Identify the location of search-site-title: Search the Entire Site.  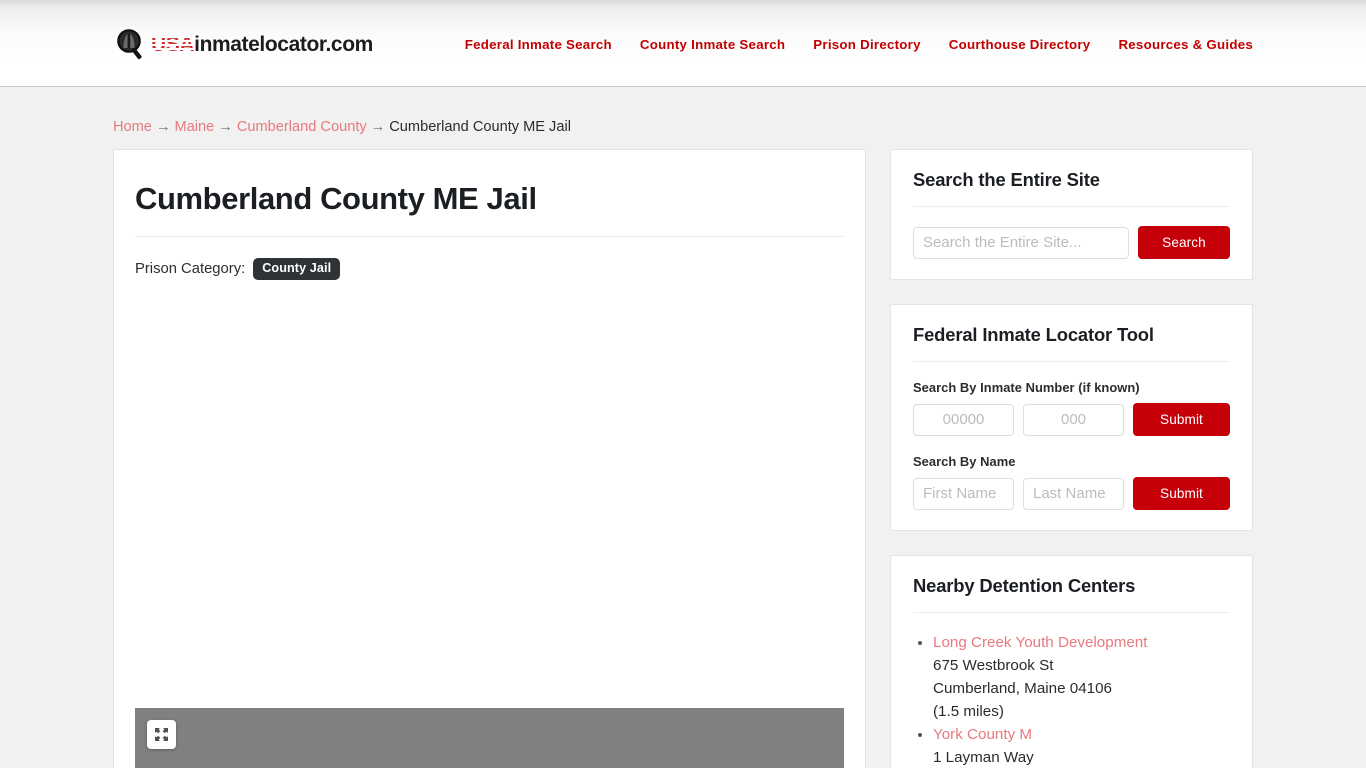
(1006, 179).